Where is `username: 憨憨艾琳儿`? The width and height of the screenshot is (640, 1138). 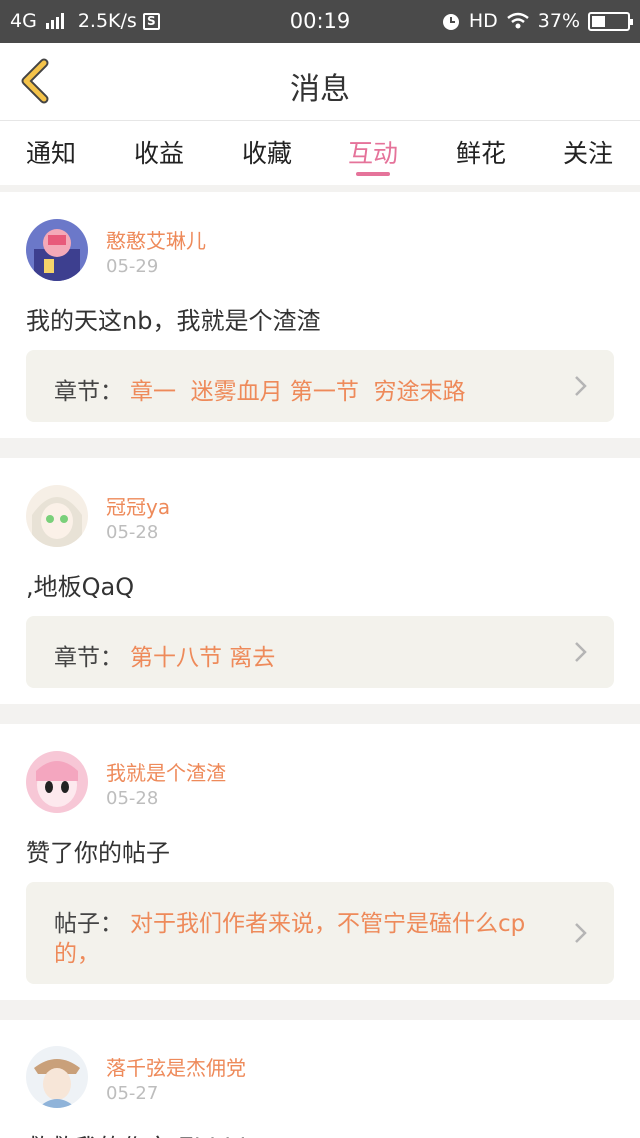 username: 憨憨艾琳儿 is located at coordinates (156, 239).